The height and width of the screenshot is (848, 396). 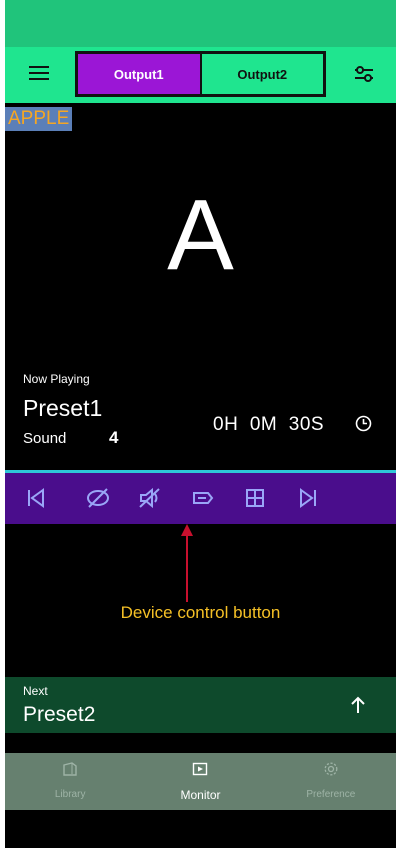 What do you see at coordinates (200, 23) in the screenshot?
I see `status-bar` at bounding box center [200, 23].